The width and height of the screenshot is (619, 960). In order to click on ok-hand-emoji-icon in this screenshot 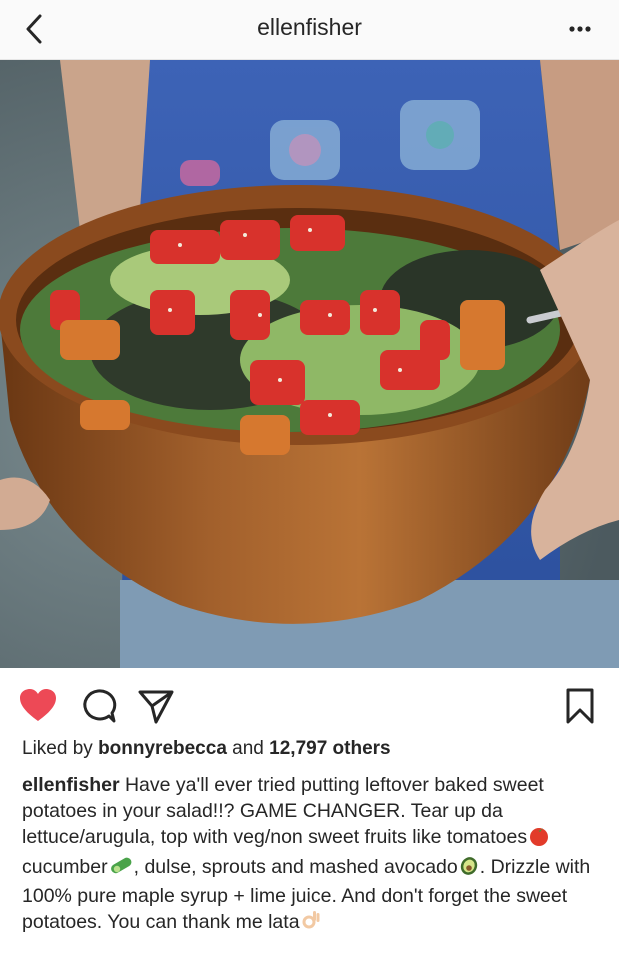, I will do `click(311, 923)`.